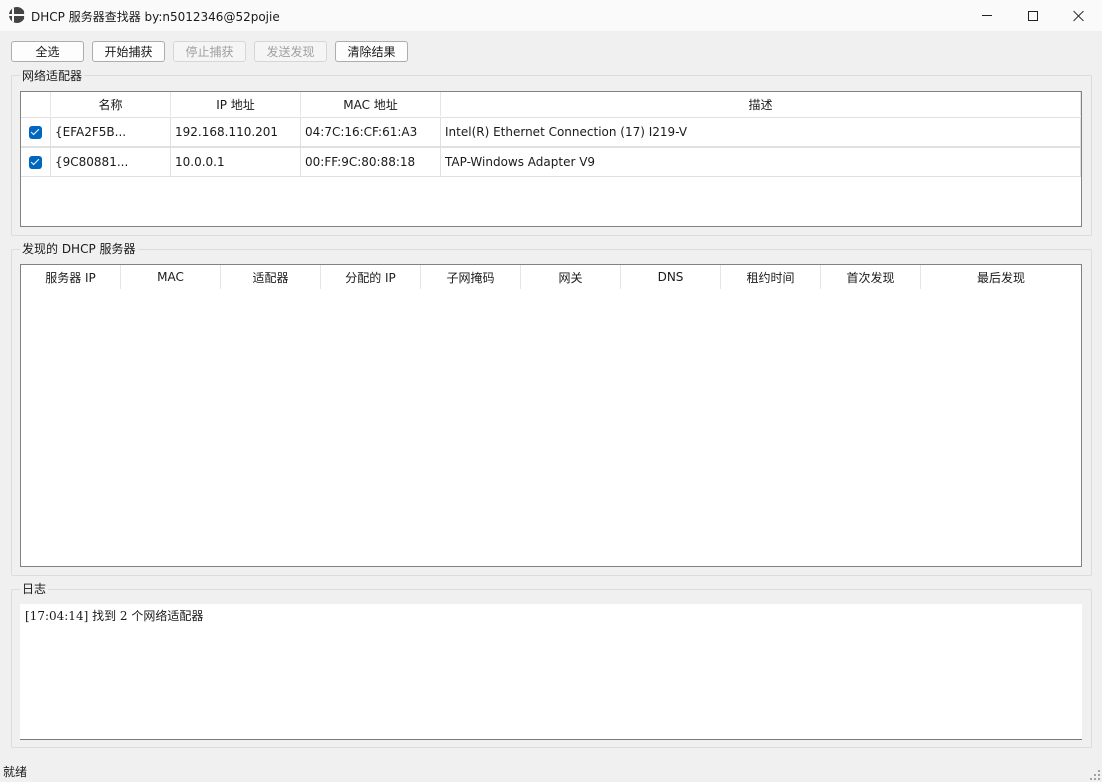  I want to click on minimize-icon, so click(987, 15).